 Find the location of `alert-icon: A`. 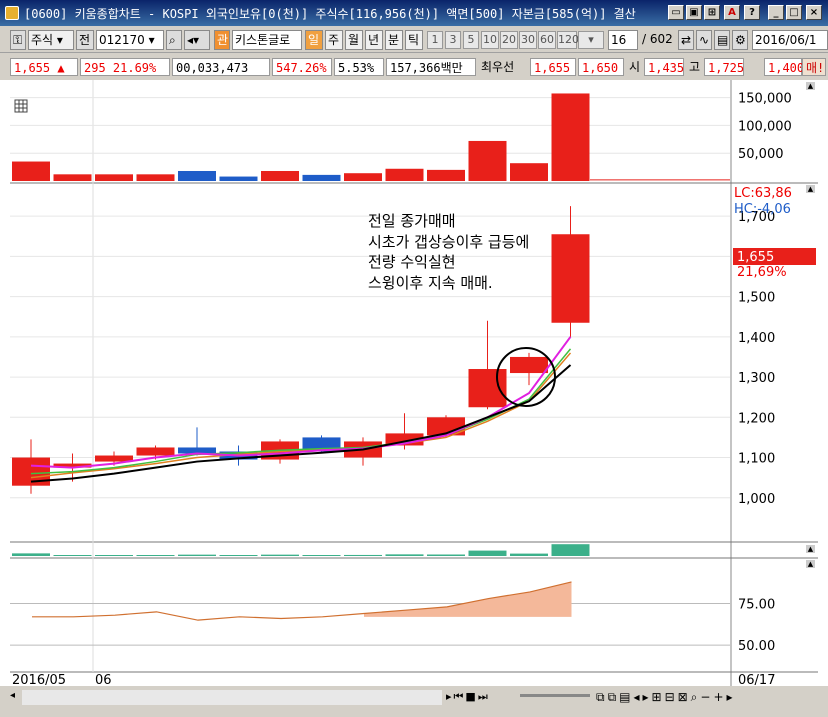

alert-icon: A is located at coordinates (732, 12).